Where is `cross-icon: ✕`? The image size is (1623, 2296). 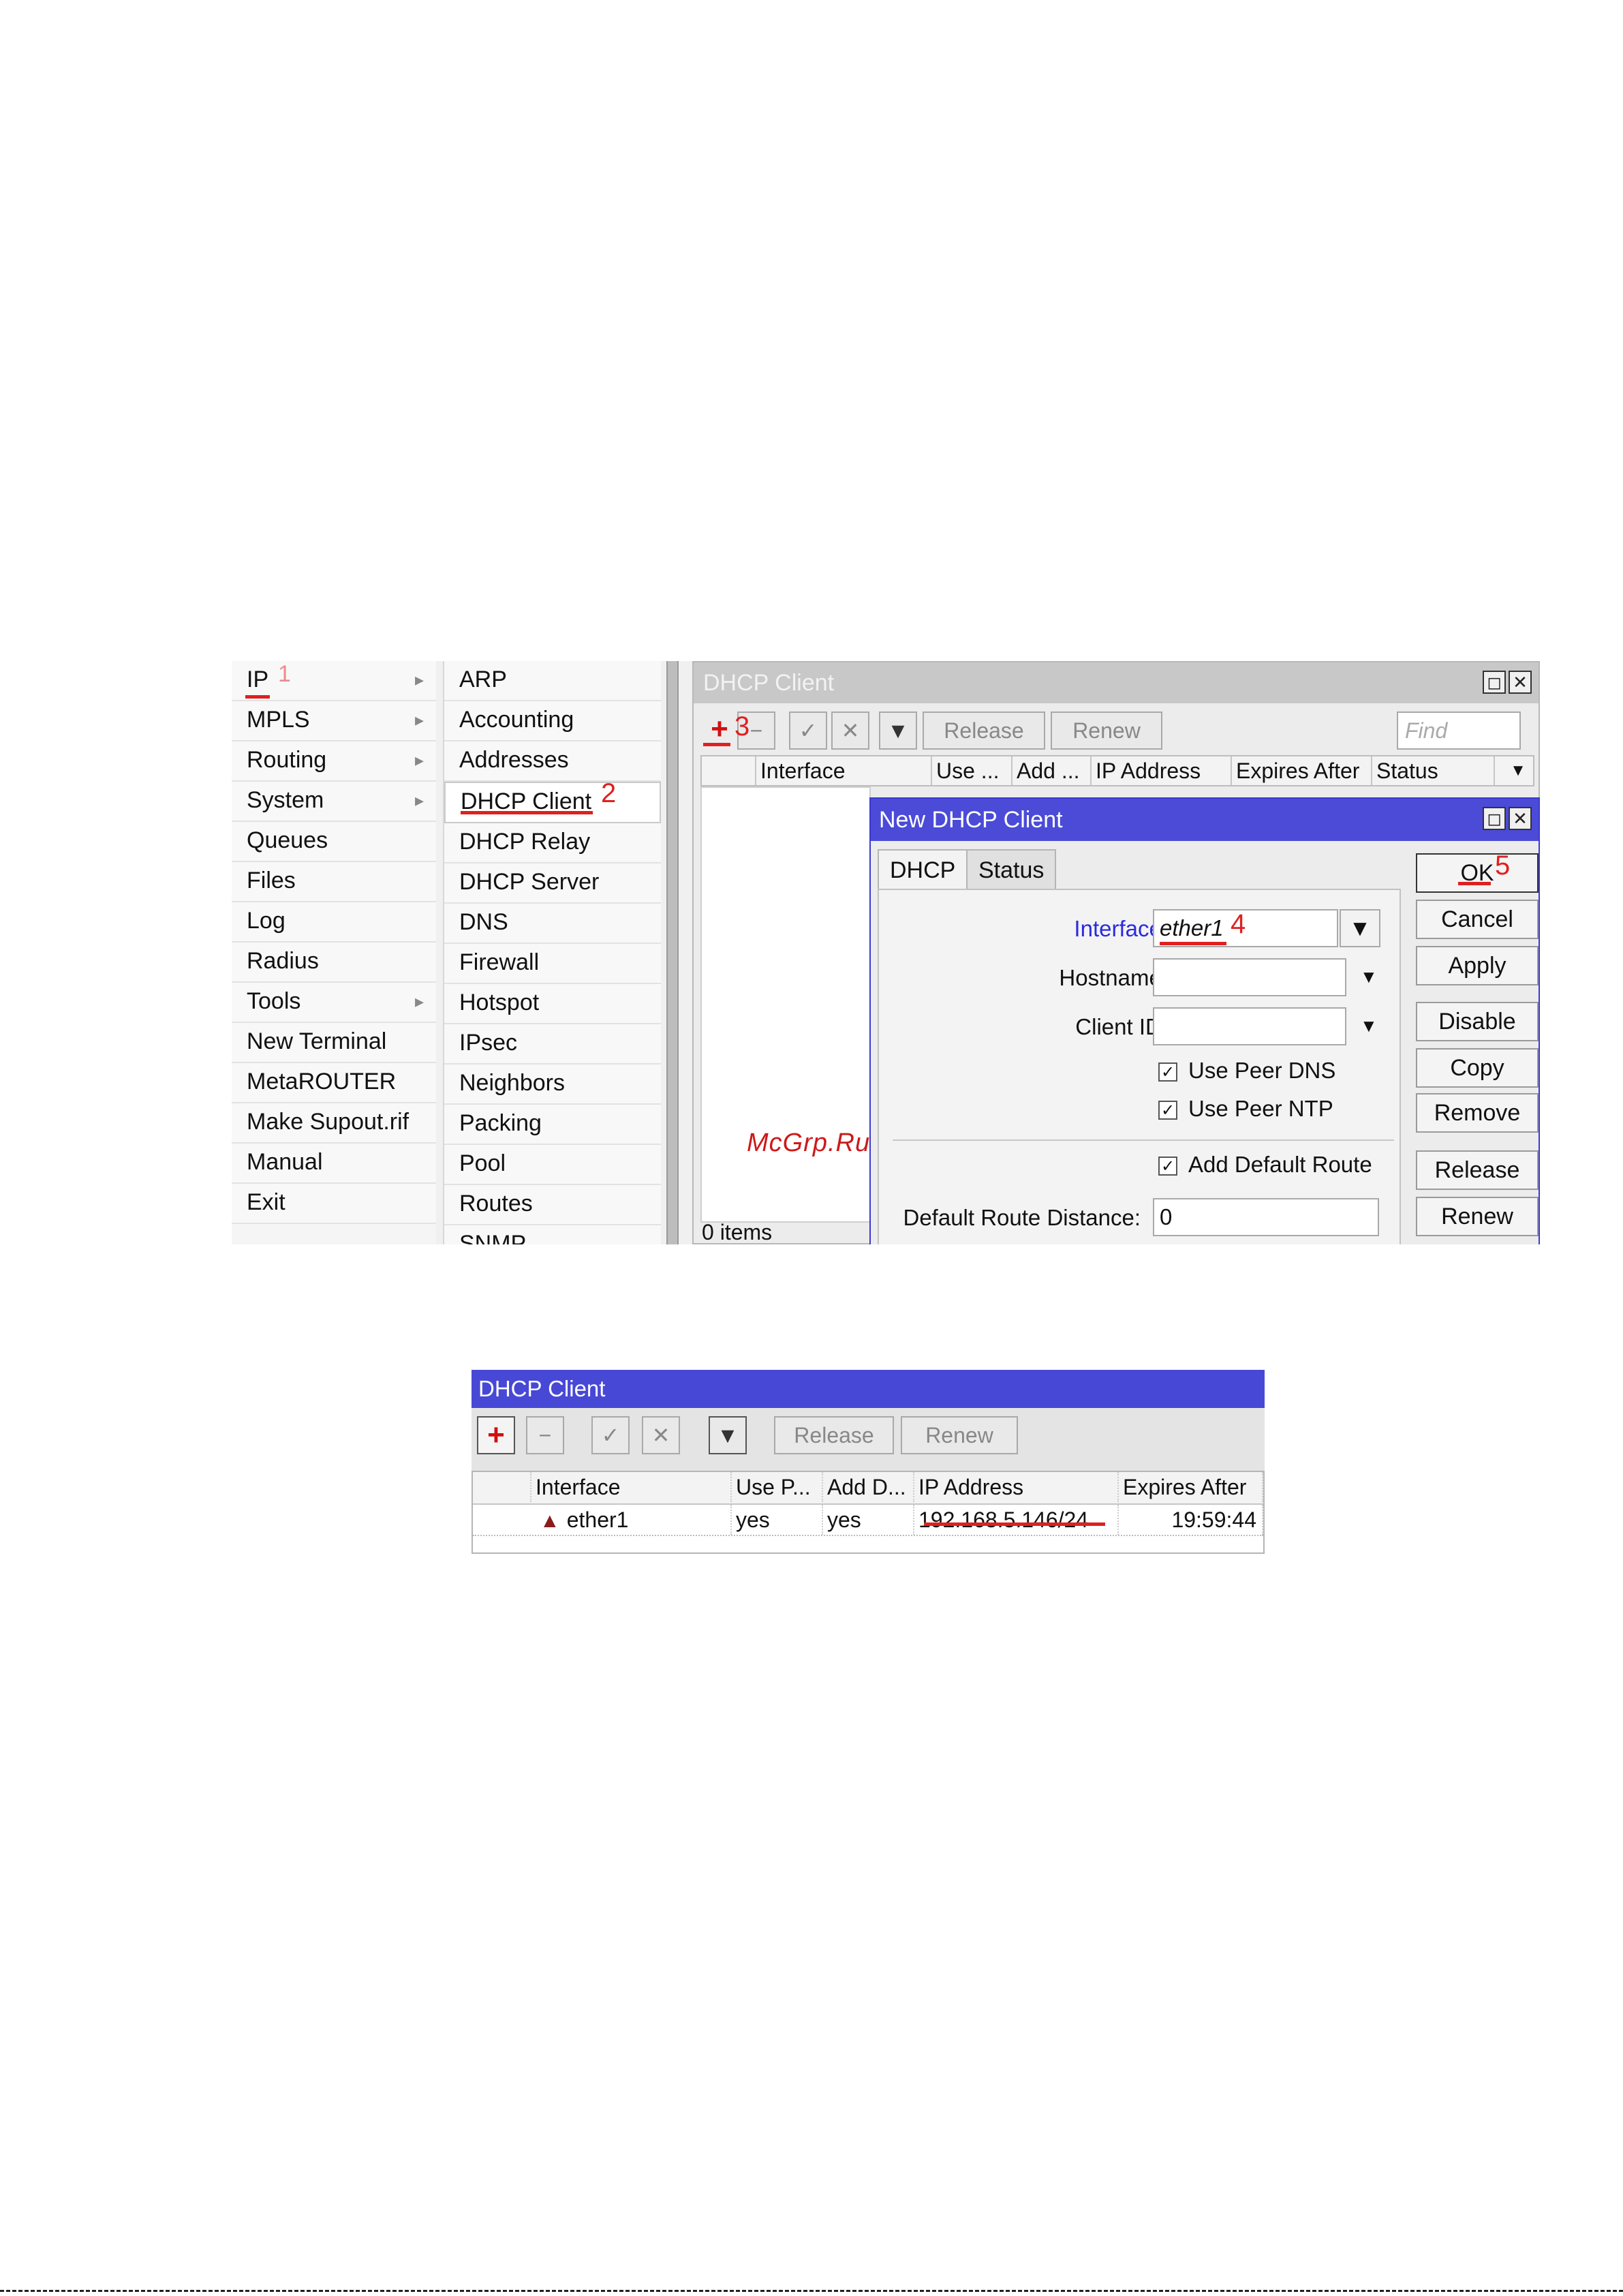
cross-icon: ✕ is located at coordinates (660, 1435).